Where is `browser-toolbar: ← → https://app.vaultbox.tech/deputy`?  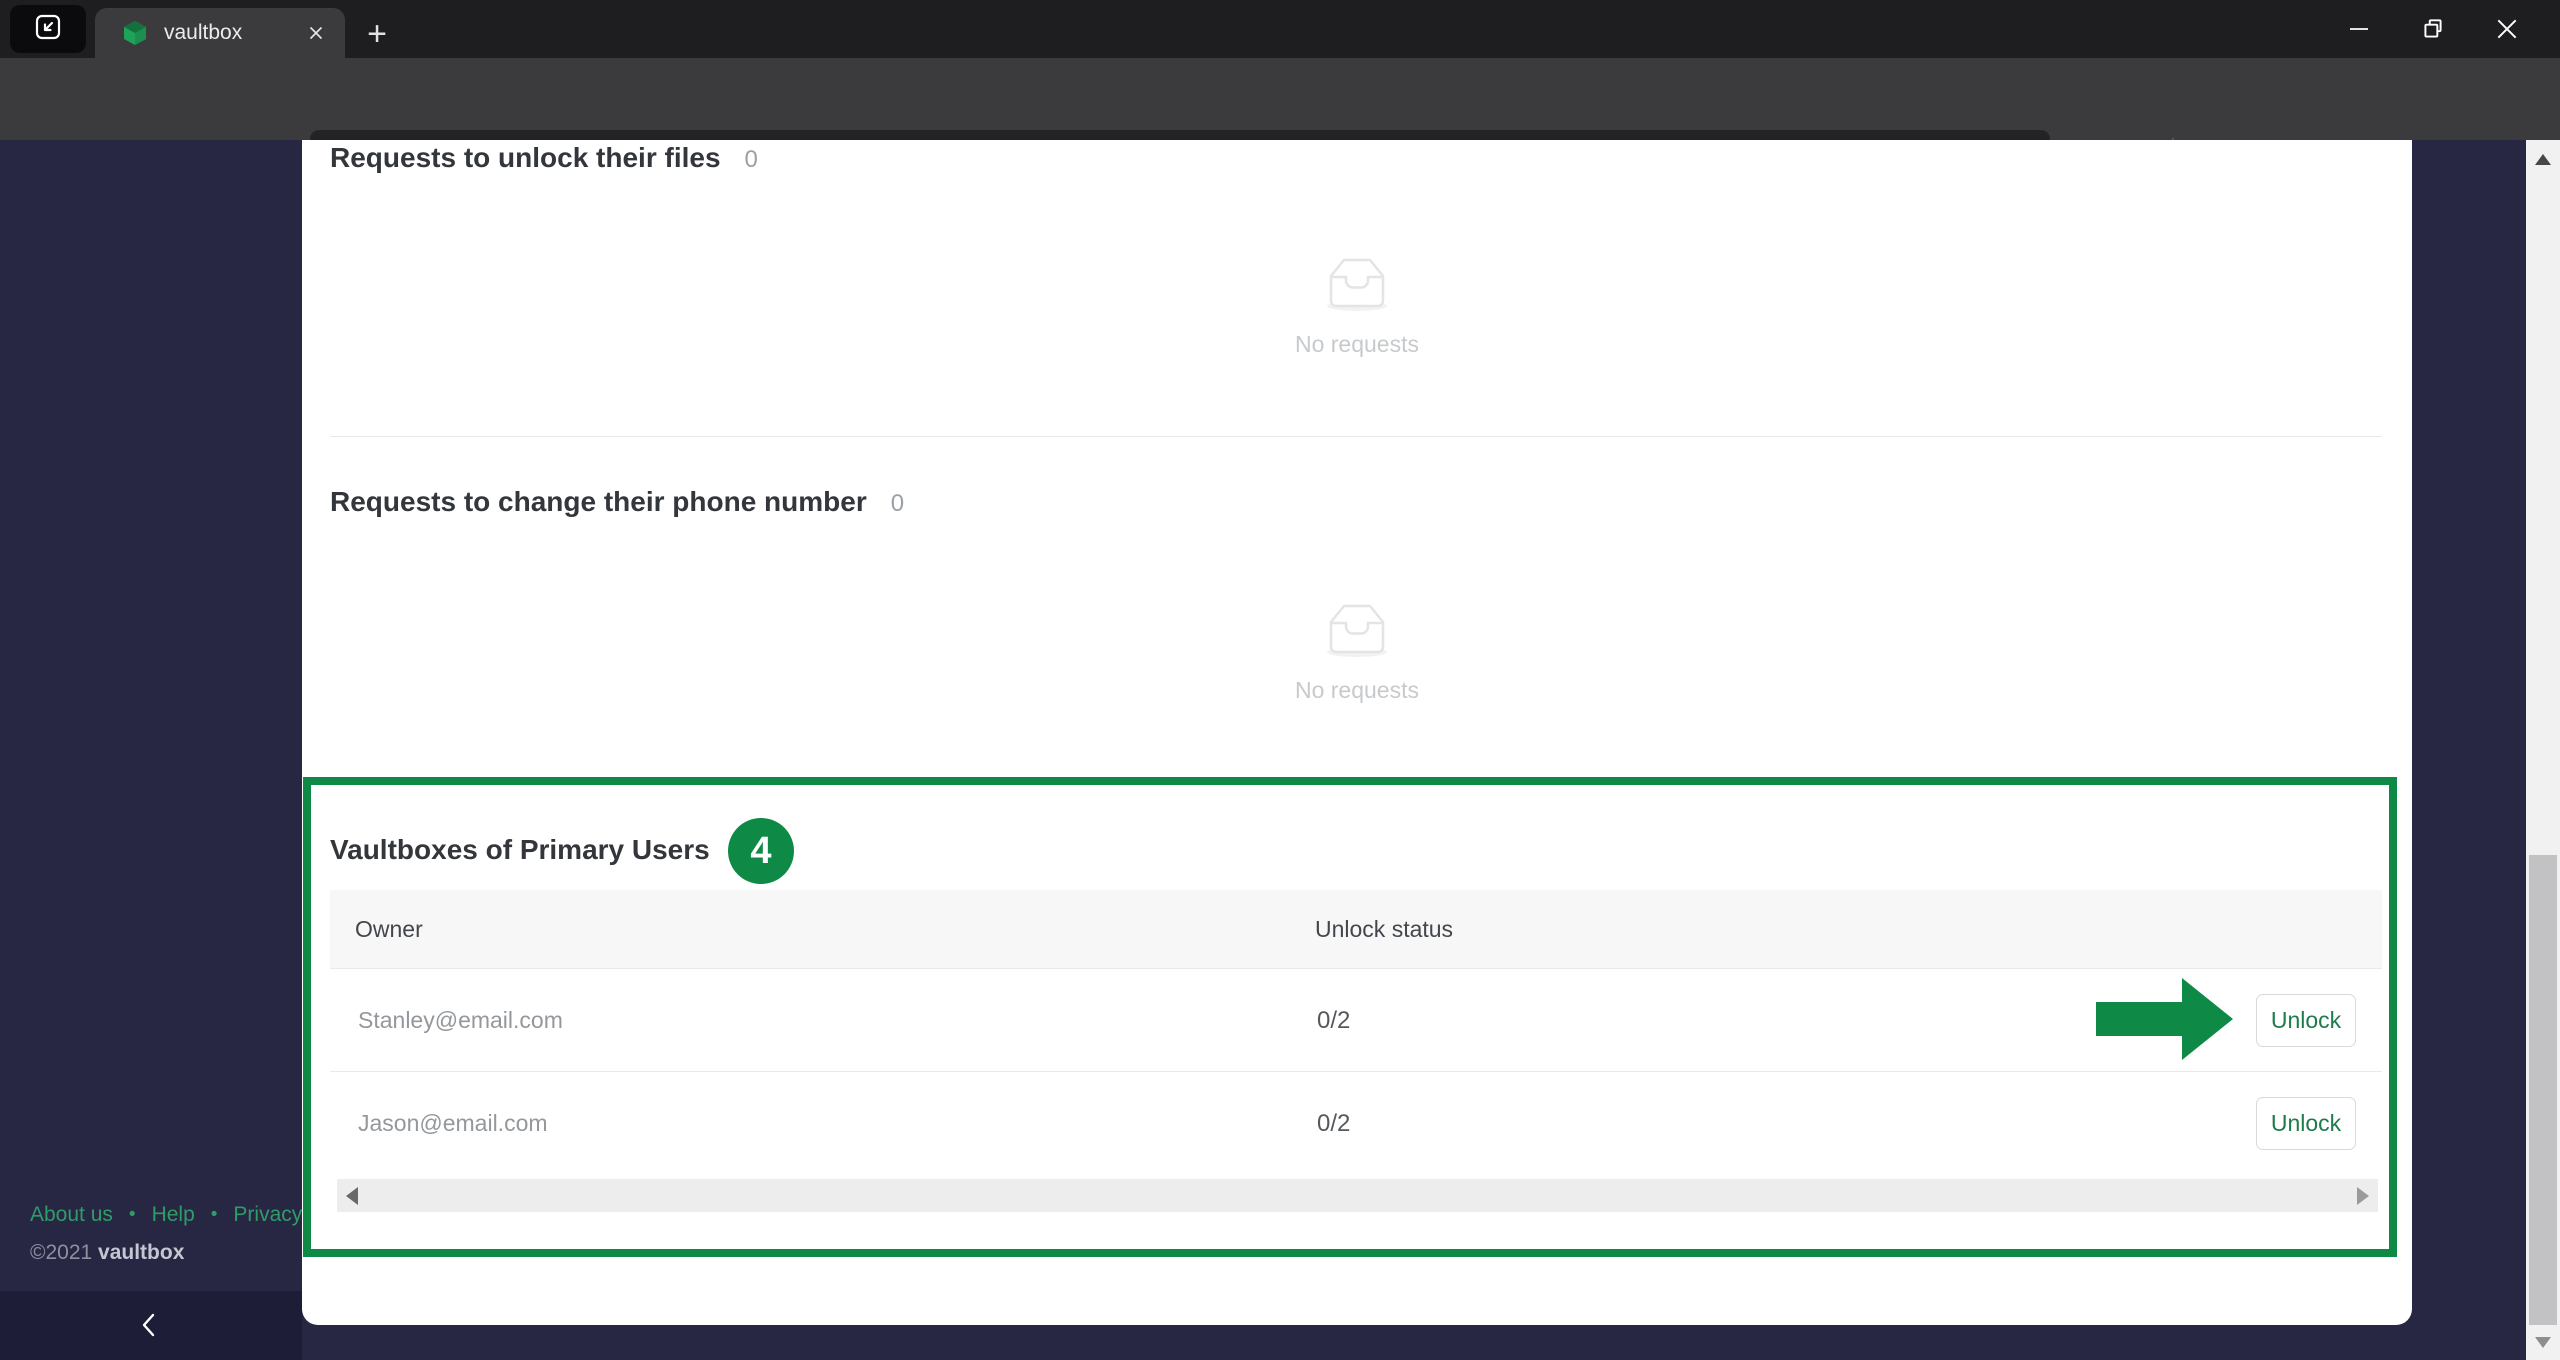
browser-toolbar: ← → https://app.vaultbox.tech/deputy is located at coordinates (1280, 126).